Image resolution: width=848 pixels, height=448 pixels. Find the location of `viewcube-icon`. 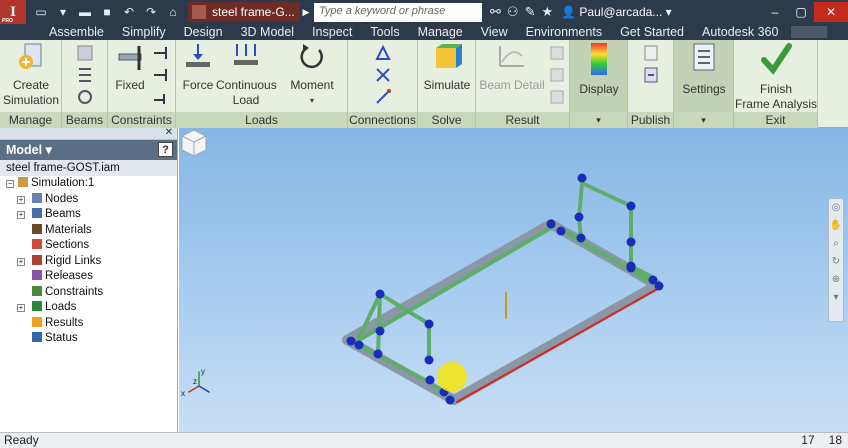

viewcube-icon is located at coordinates (194, 143).